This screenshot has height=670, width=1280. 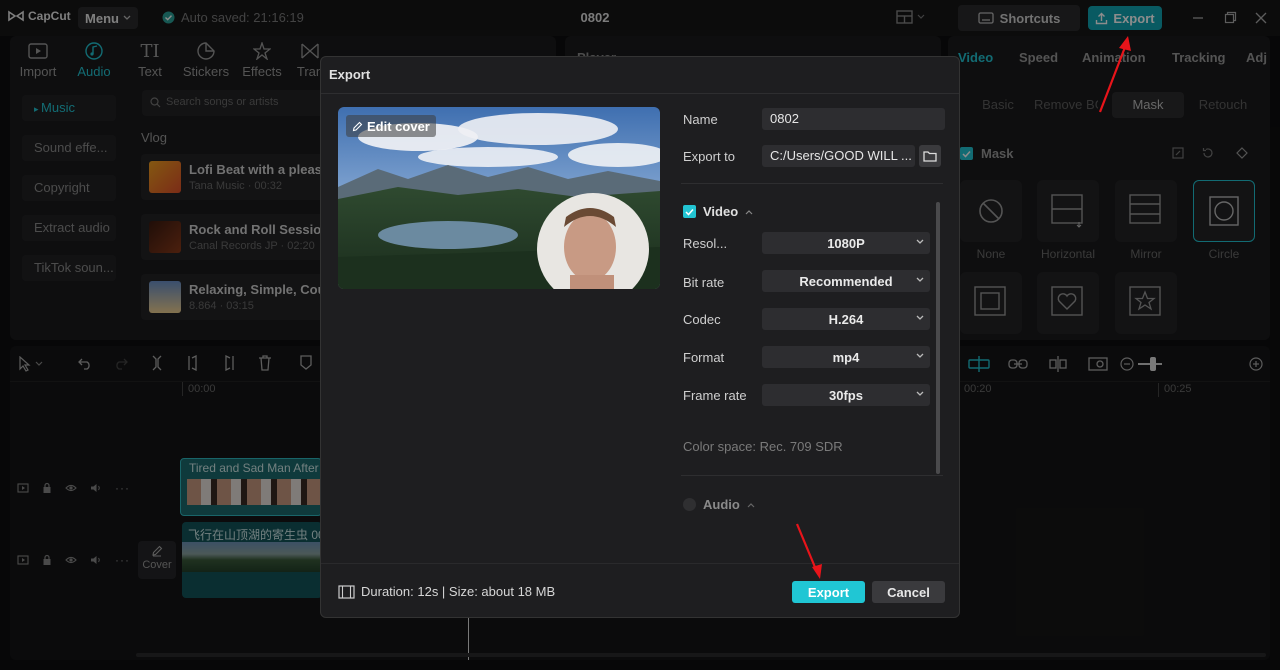 What do you see at coordinates (1113, 77) in the screenshot?
I see `annotation-arrow-top-export` at bounding box center [1113, 77].